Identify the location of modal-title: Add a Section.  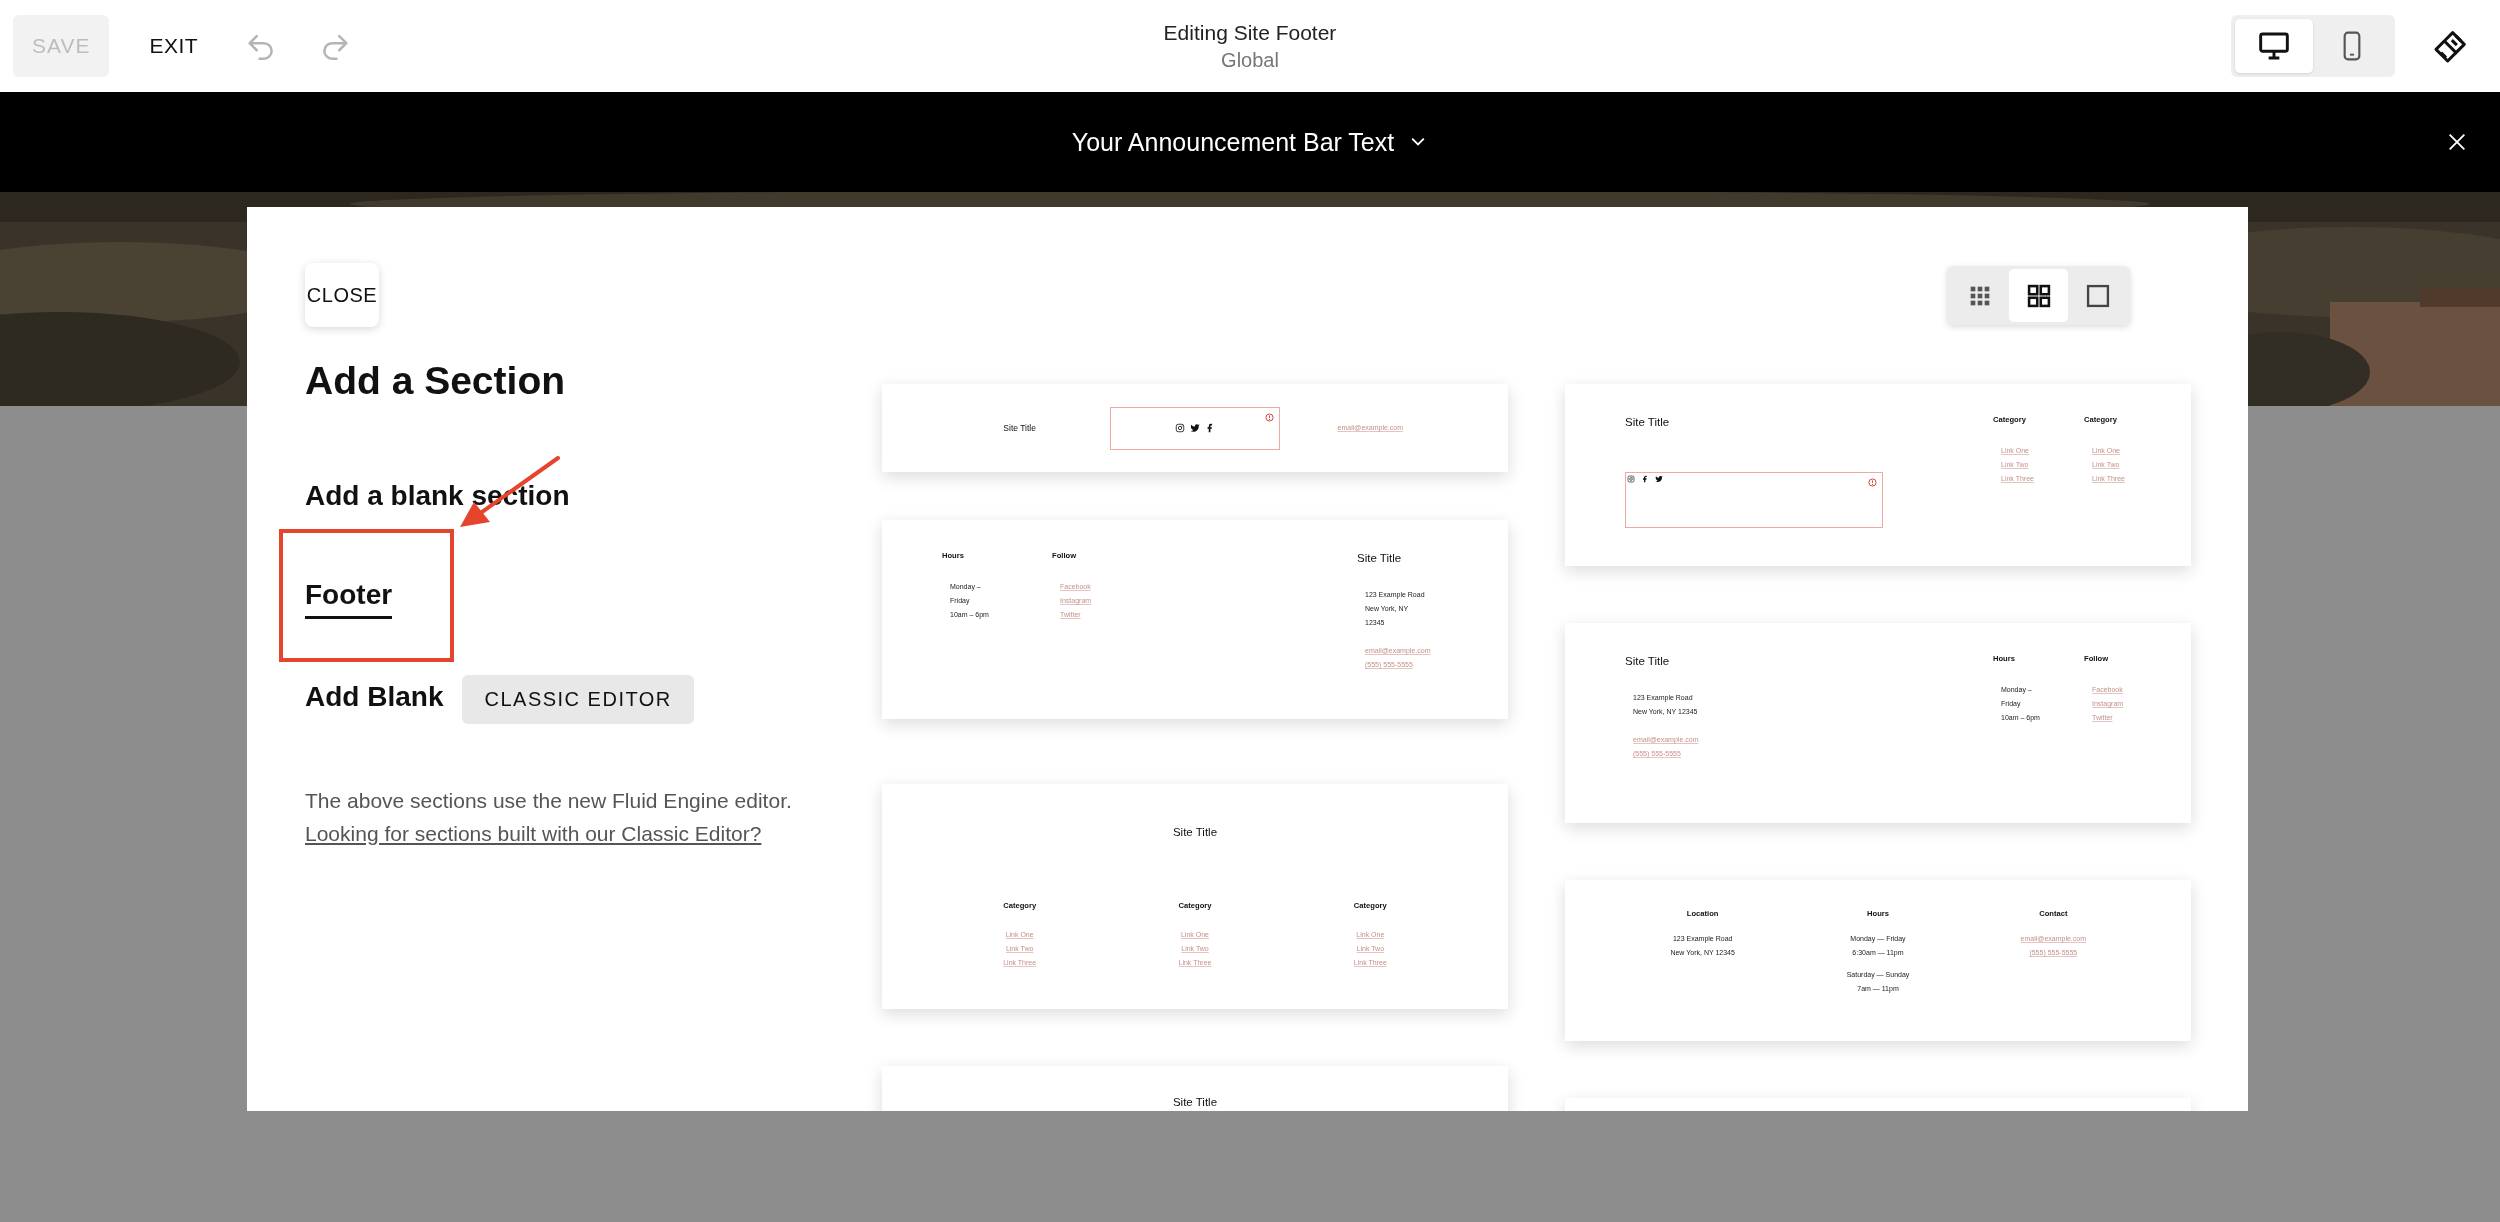
(435, 381).